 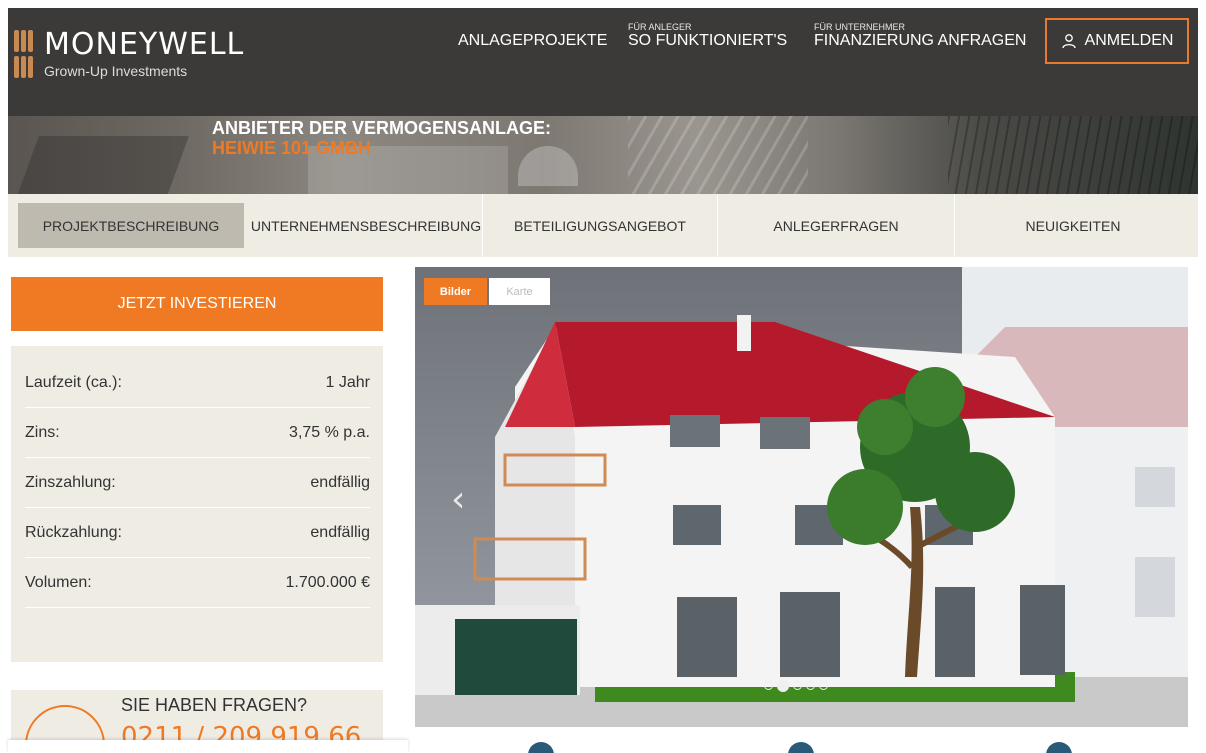 I want to click on brand-tagline: Grown-Up Investments, so click(x=116, y=71).